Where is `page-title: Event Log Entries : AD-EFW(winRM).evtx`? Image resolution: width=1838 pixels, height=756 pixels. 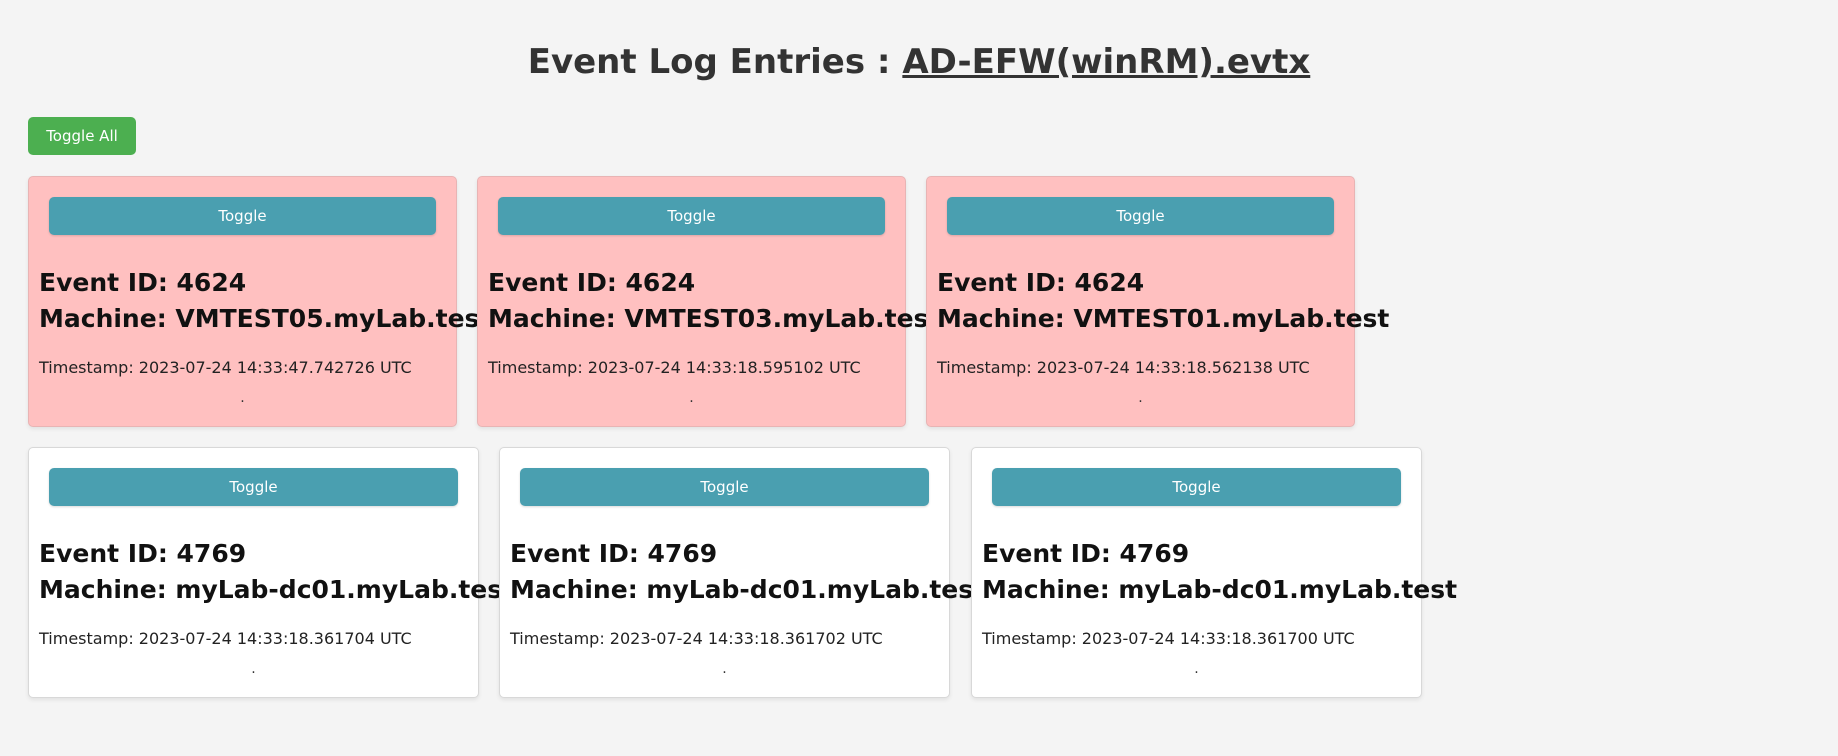 page-title: Event Log Entries : AD-EFW(winRM).evtx is located at coordinates (919, 62).